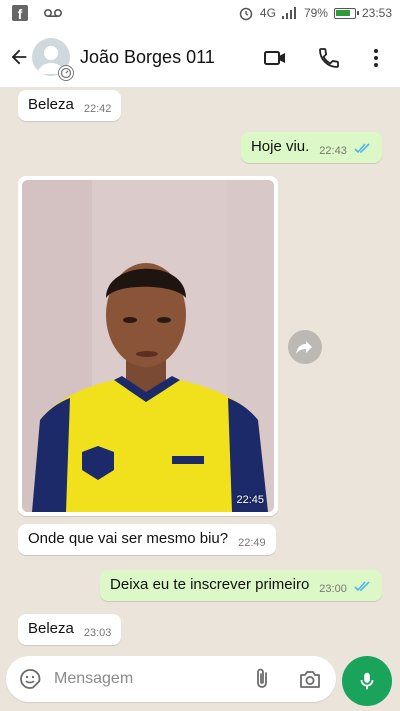 Image resolution: width=400 pixels, height=711 pixels. I want to click on message-incoming: Beleza 22:42, so click(70, 105).